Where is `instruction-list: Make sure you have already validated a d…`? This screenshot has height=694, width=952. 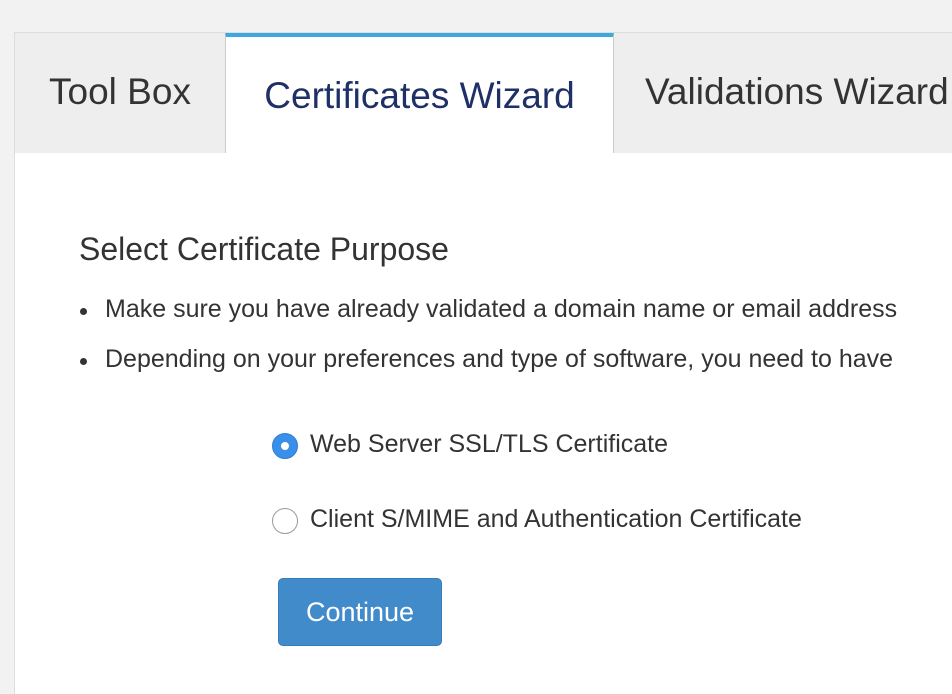
instruction-list: Make sure you have already validated a d… is located at coordinates (486, 345).